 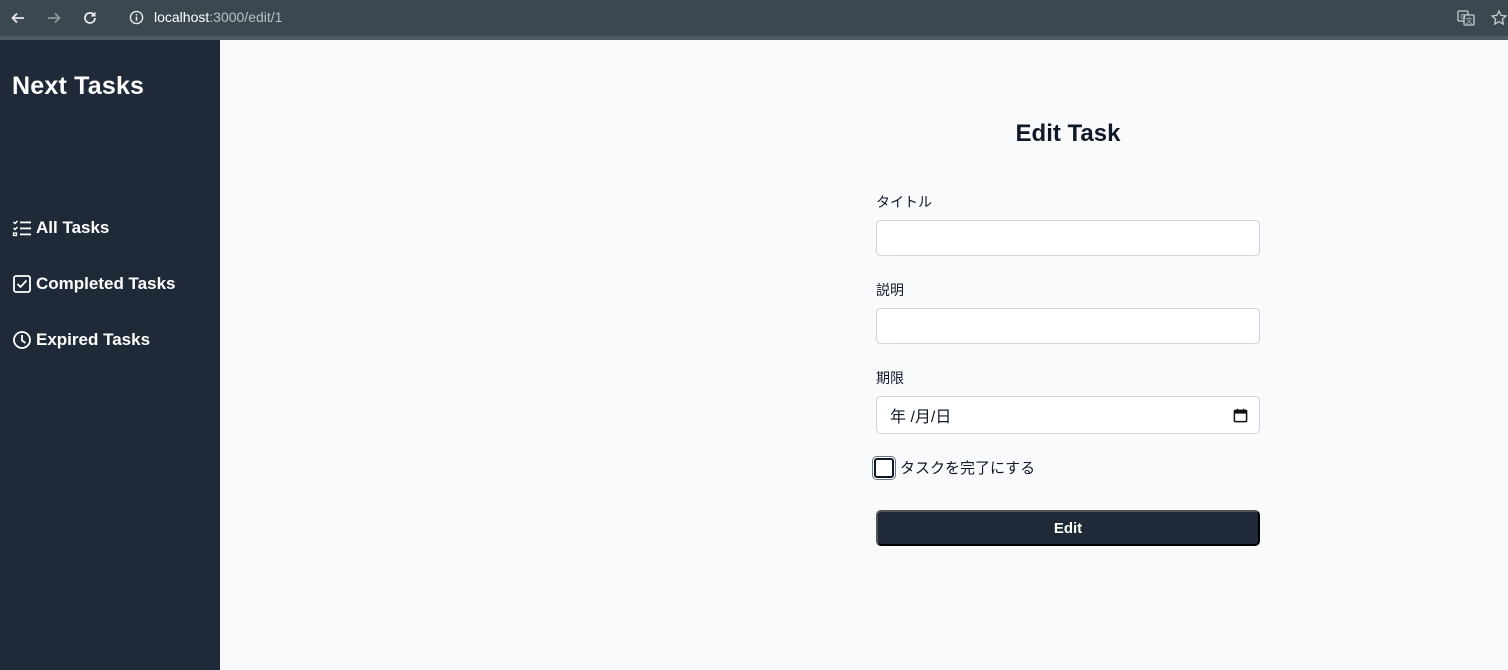 I want to click on description-input, so click(x=1068, y=326).